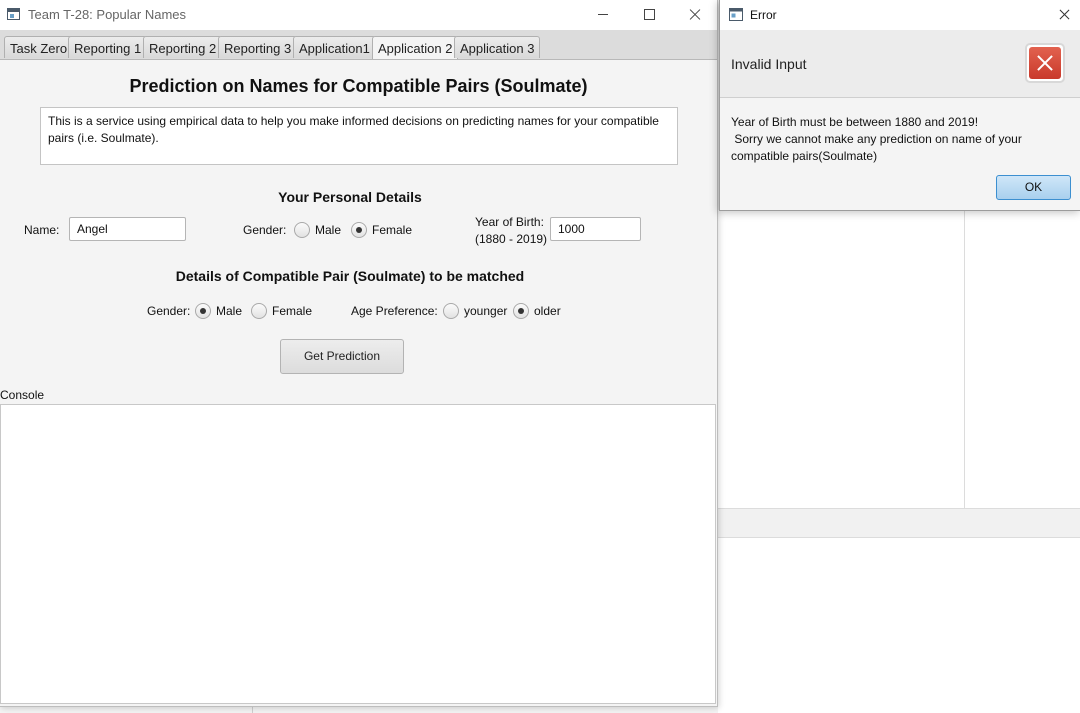 This screenshot has width=1080, height=713. What do you see at coordinates (763, 15) in the screenshot?
I see `dialog-title: Error` at bounding box center [763, 15].